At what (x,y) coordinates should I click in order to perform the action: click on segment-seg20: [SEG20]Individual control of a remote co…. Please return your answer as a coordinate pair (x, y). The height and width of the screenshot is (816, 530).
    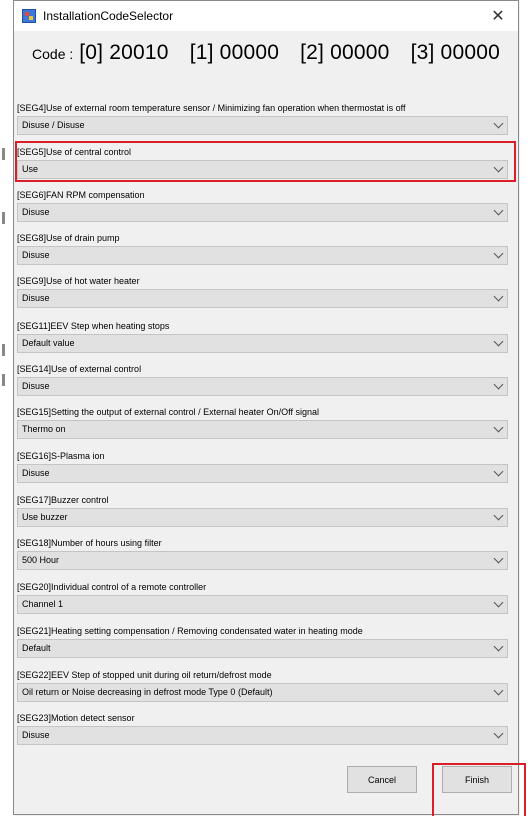
    Looking at the image, I should click on (262, 601).